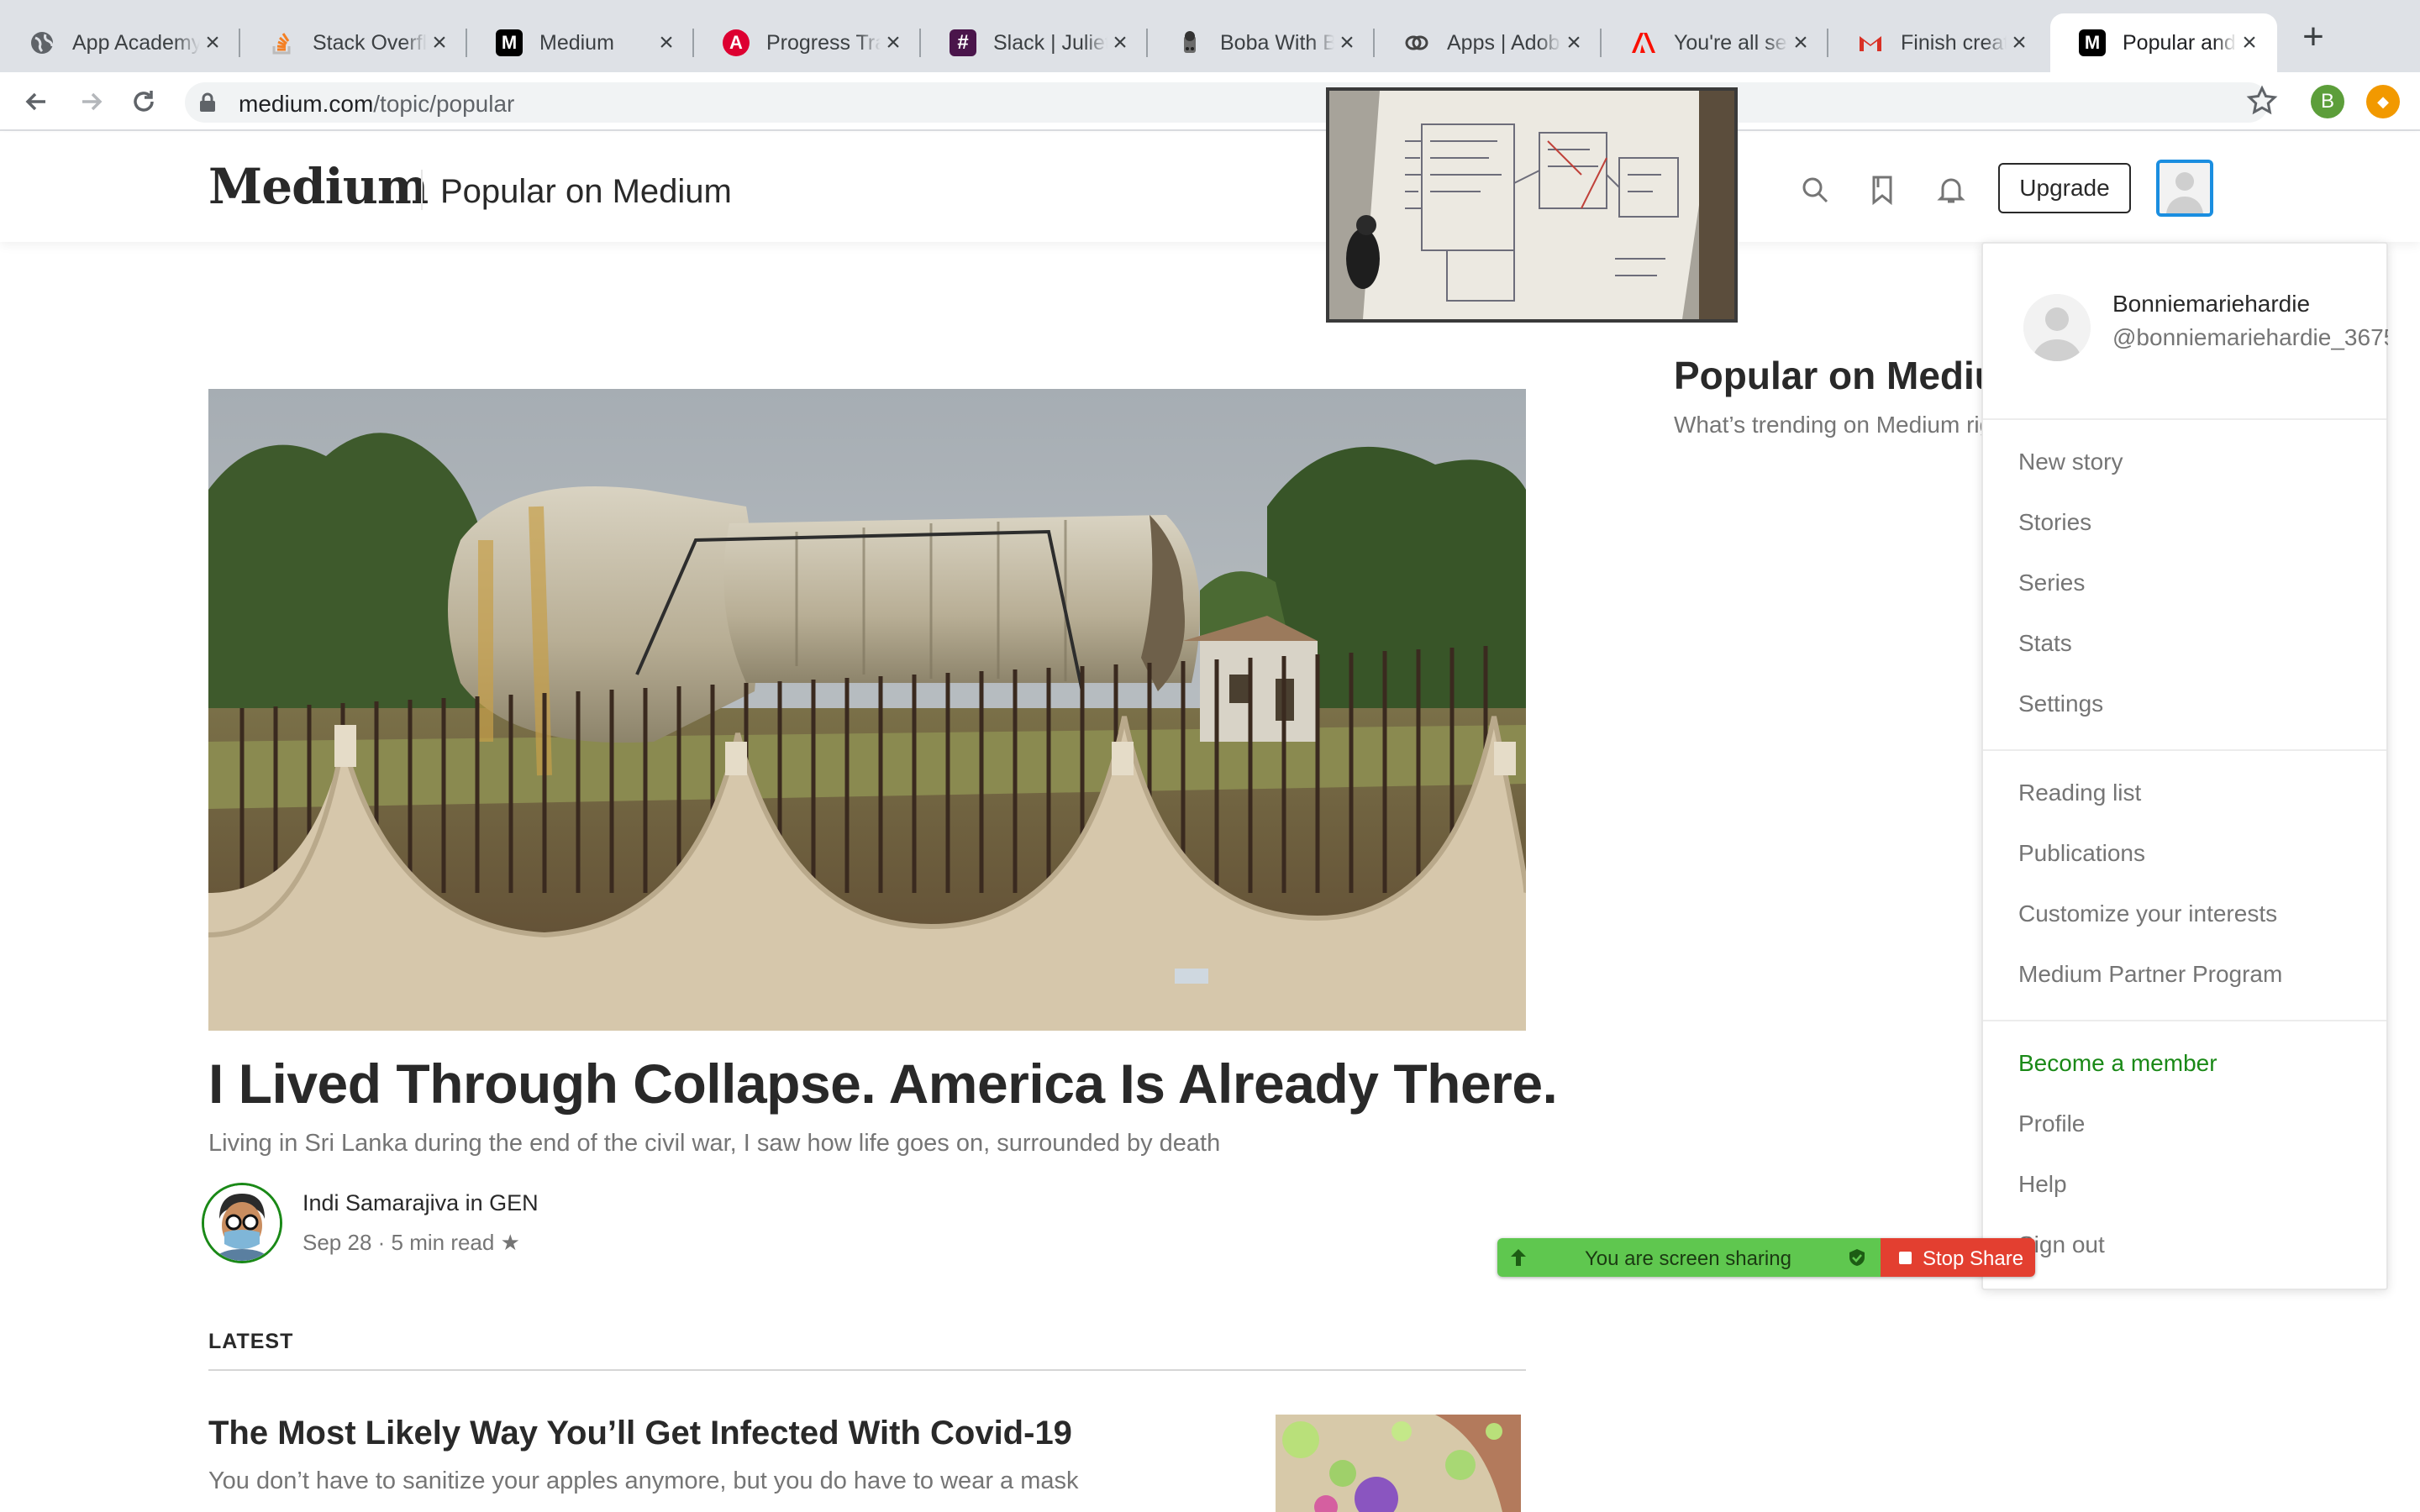  I want to click on gmail-icon, so click(1870, 42).